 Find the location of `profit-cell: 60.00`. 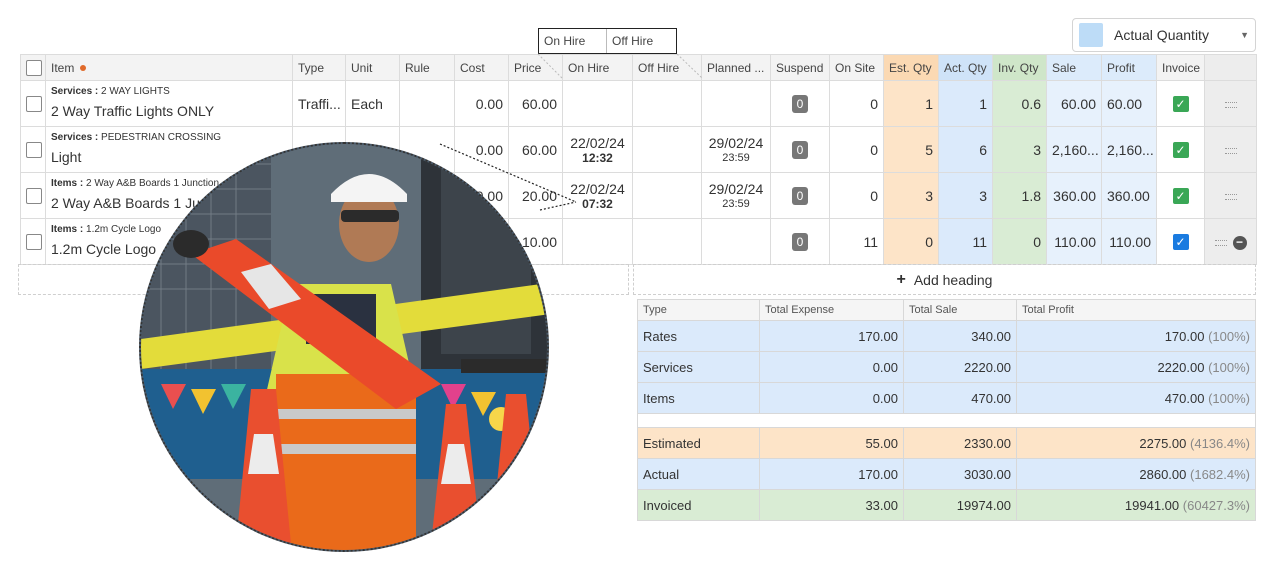

profit-cell: 60.00 is located at coordinates (1129, 103).